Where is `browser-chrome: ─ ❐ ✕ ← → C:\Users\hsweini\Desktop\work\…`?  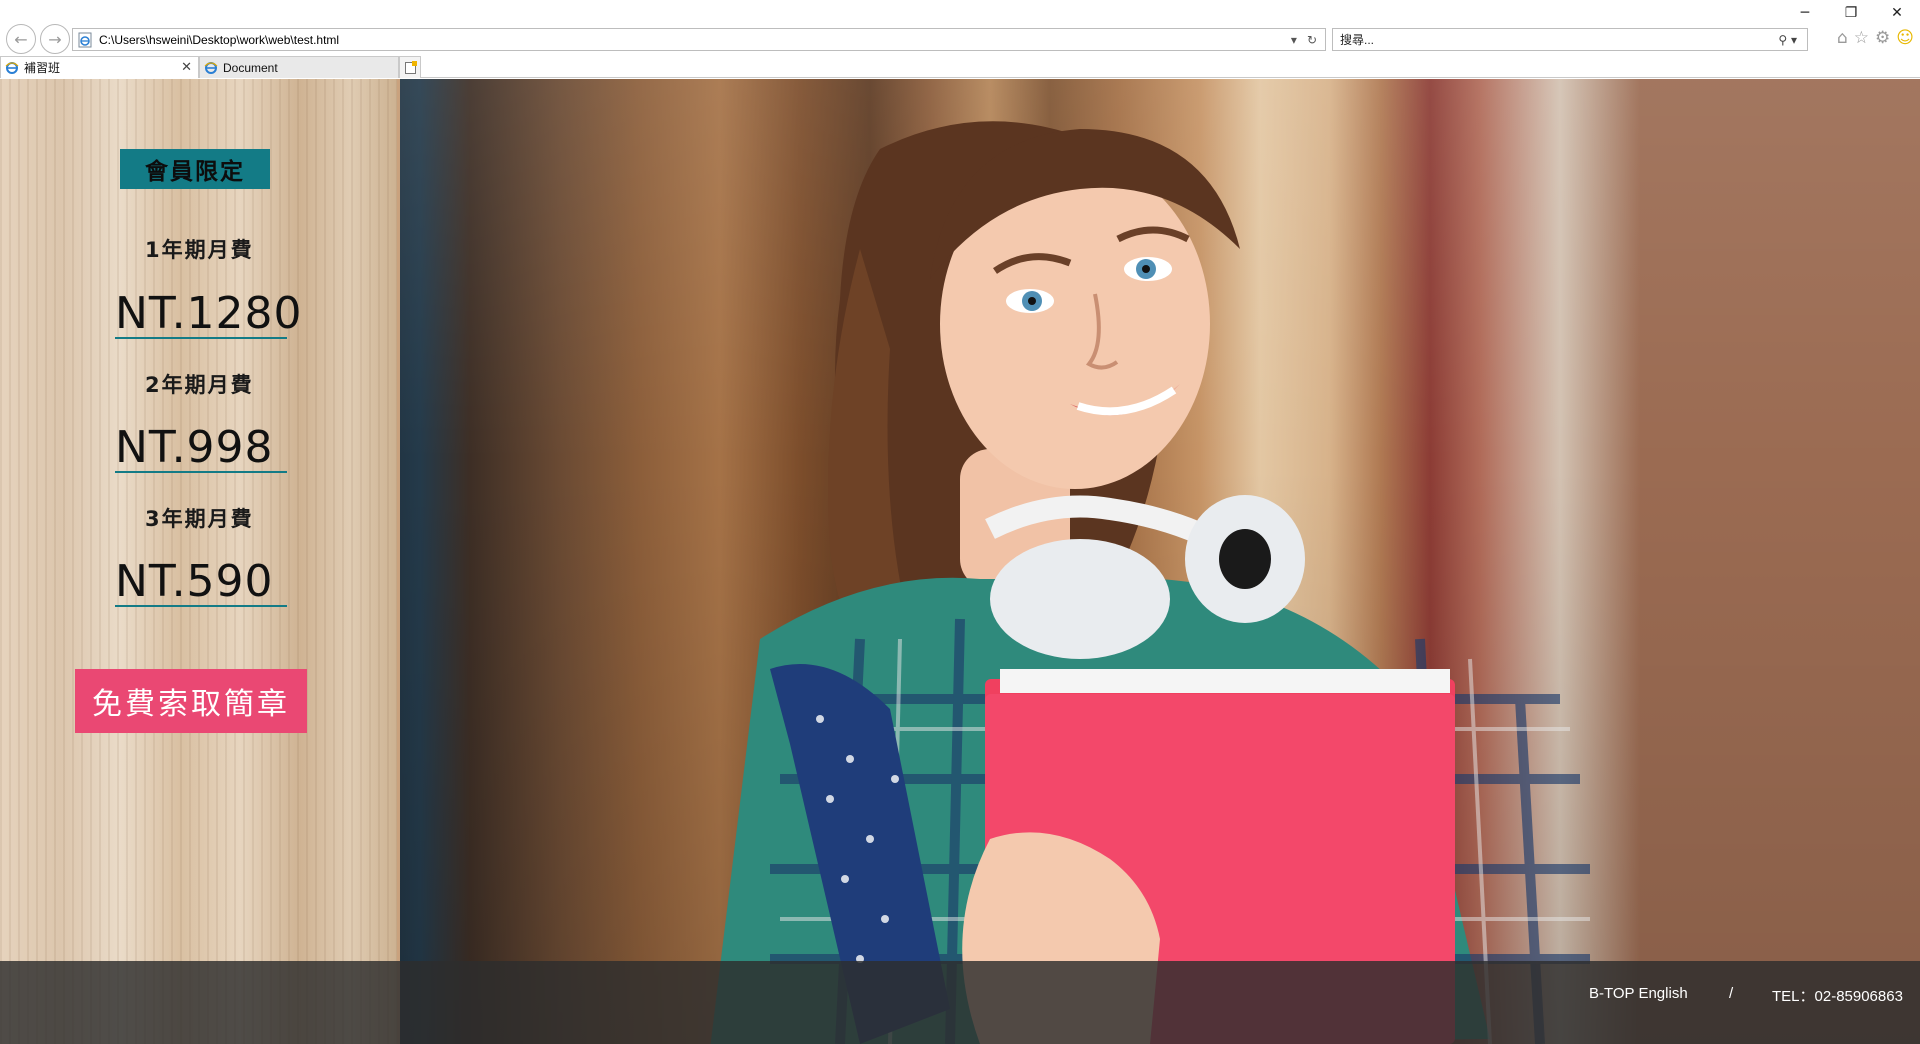
browser-chrome: ─ ❐ ✕ ← → C:\Users\hsweini\Desktop\work\… is located at coordinates (960, 39).